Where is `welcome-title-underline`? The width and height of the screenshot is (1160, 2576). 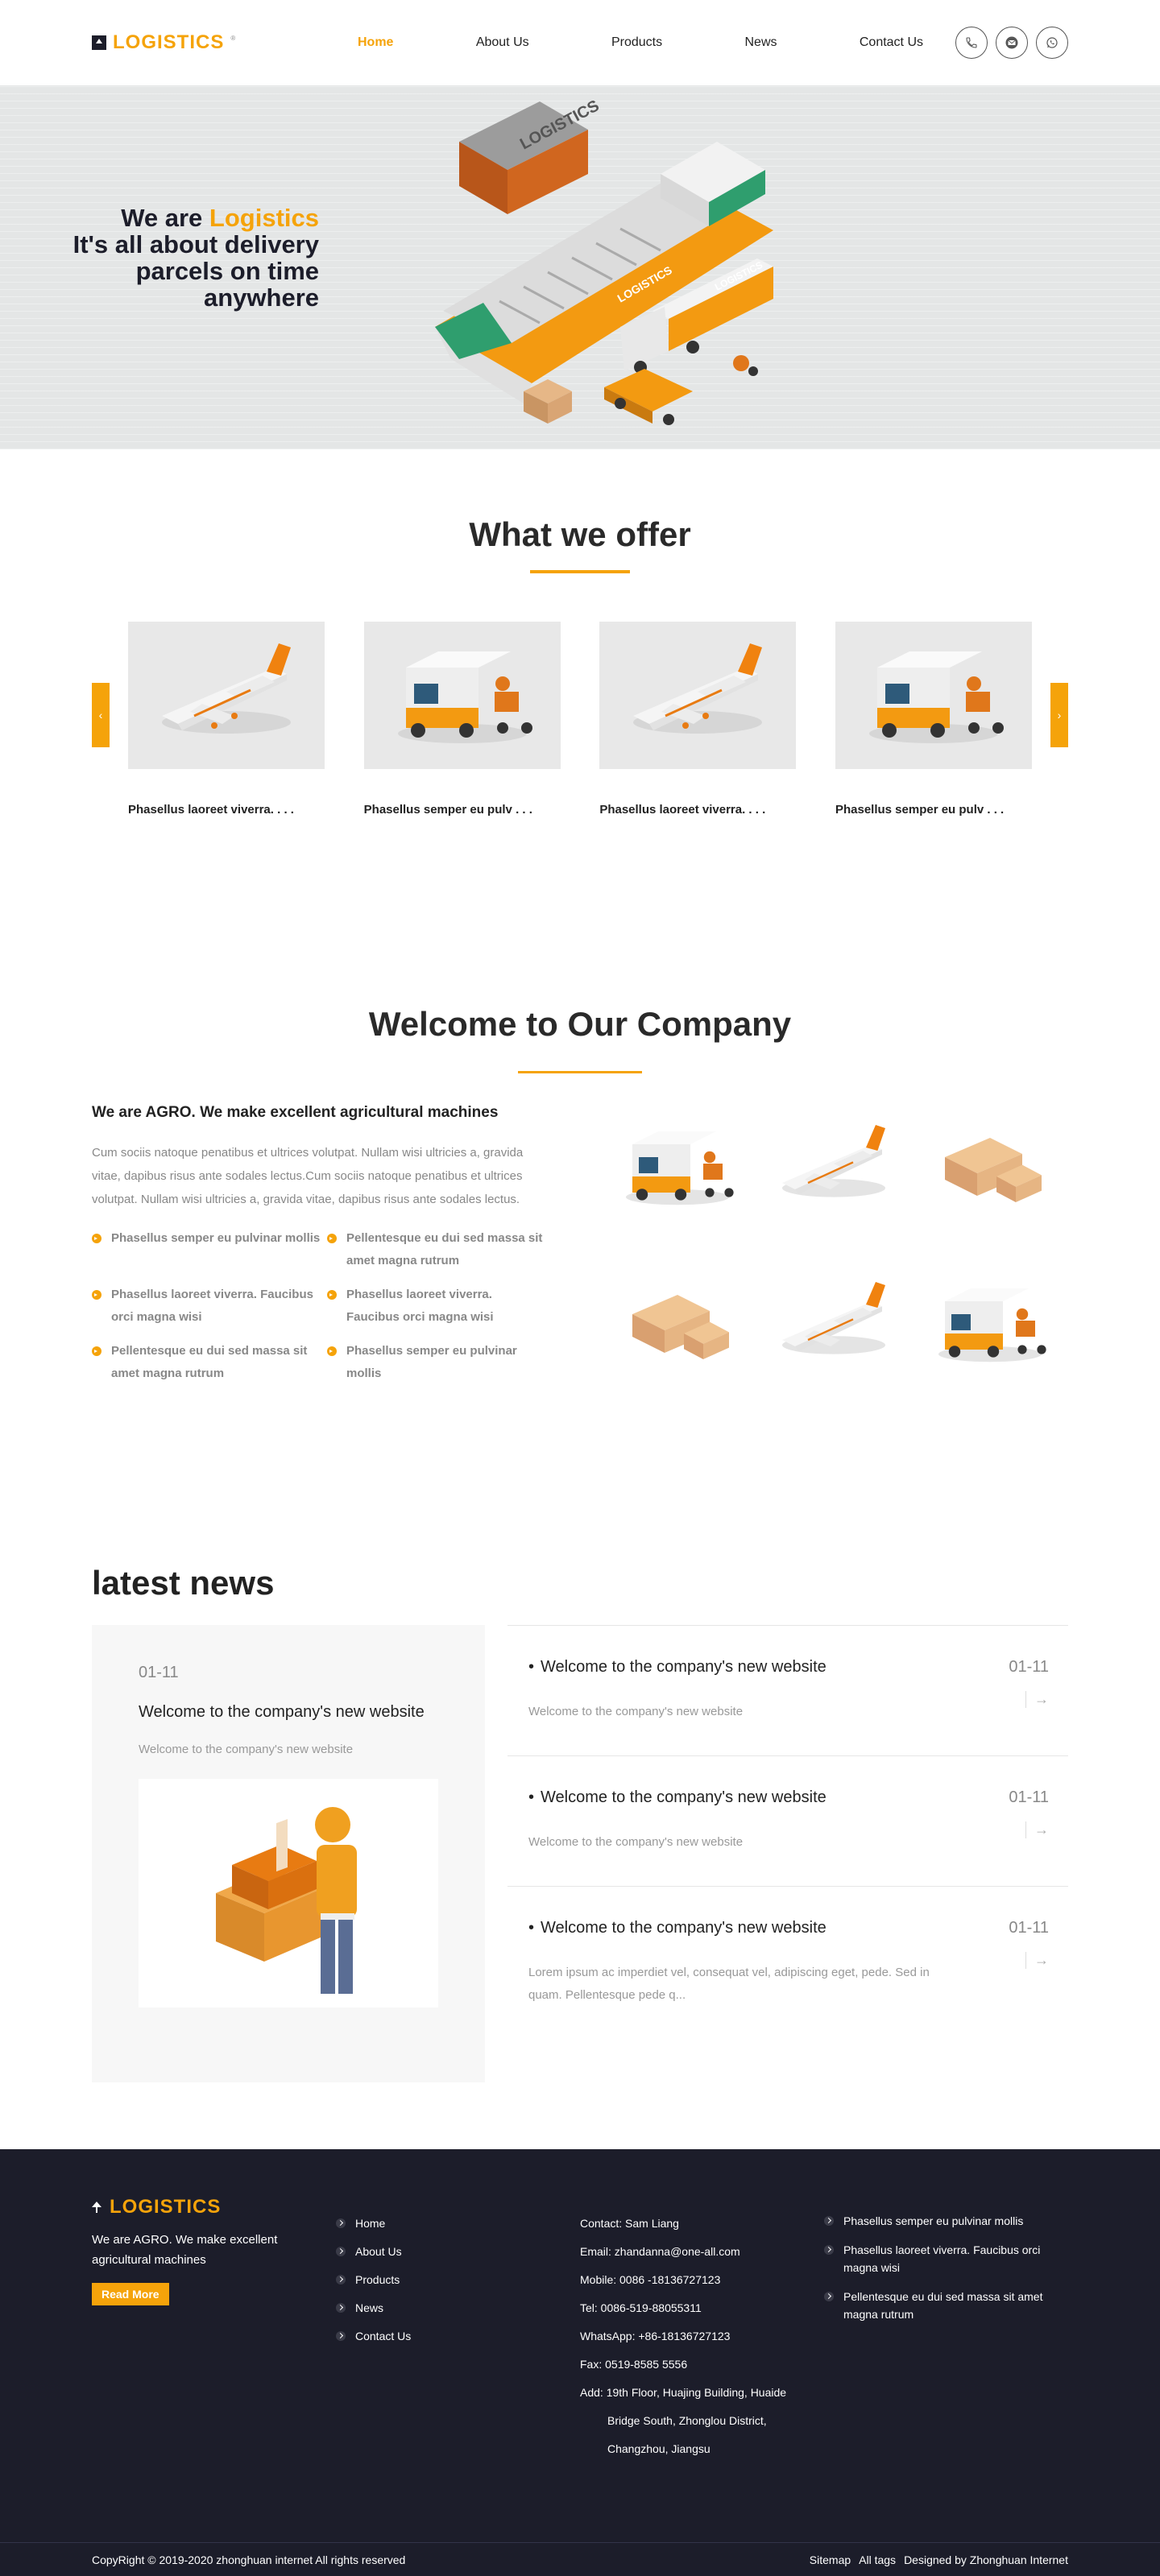
welcome-title-underline is located at coordinates (580, 1072).